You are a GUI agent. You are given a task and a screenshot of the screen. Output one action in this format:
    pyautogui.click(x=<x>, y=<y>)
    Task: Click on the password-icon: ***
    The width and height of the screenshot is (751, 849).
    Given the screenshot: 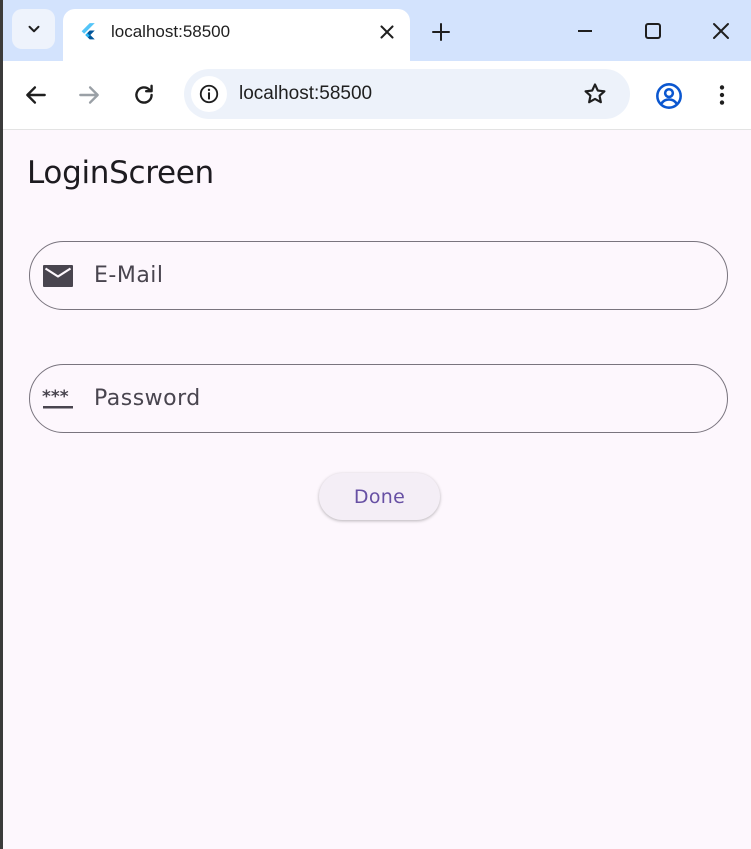 What is the action you would take?
    pyautogui.click(x=57, y=398)
    